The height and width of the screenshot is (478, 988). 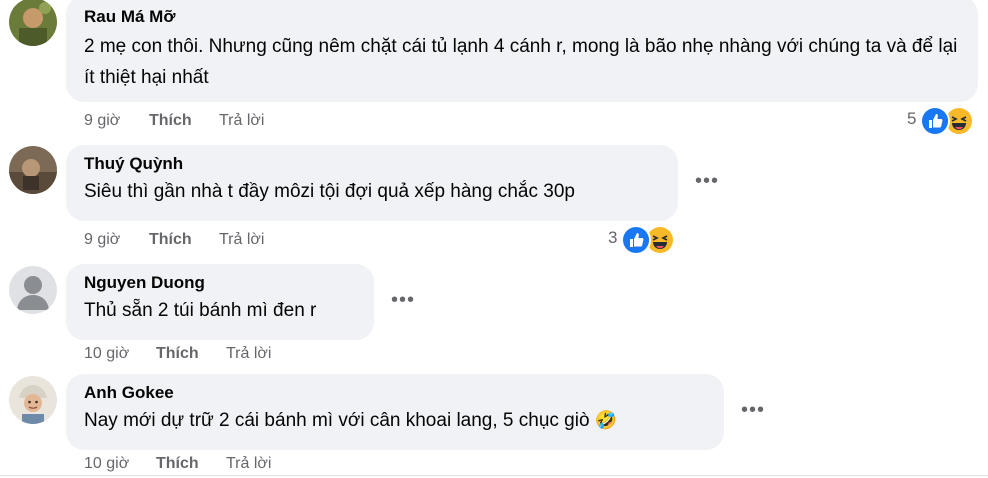 I want to click on reaction-summary: 3, so click(x=642, y=240).